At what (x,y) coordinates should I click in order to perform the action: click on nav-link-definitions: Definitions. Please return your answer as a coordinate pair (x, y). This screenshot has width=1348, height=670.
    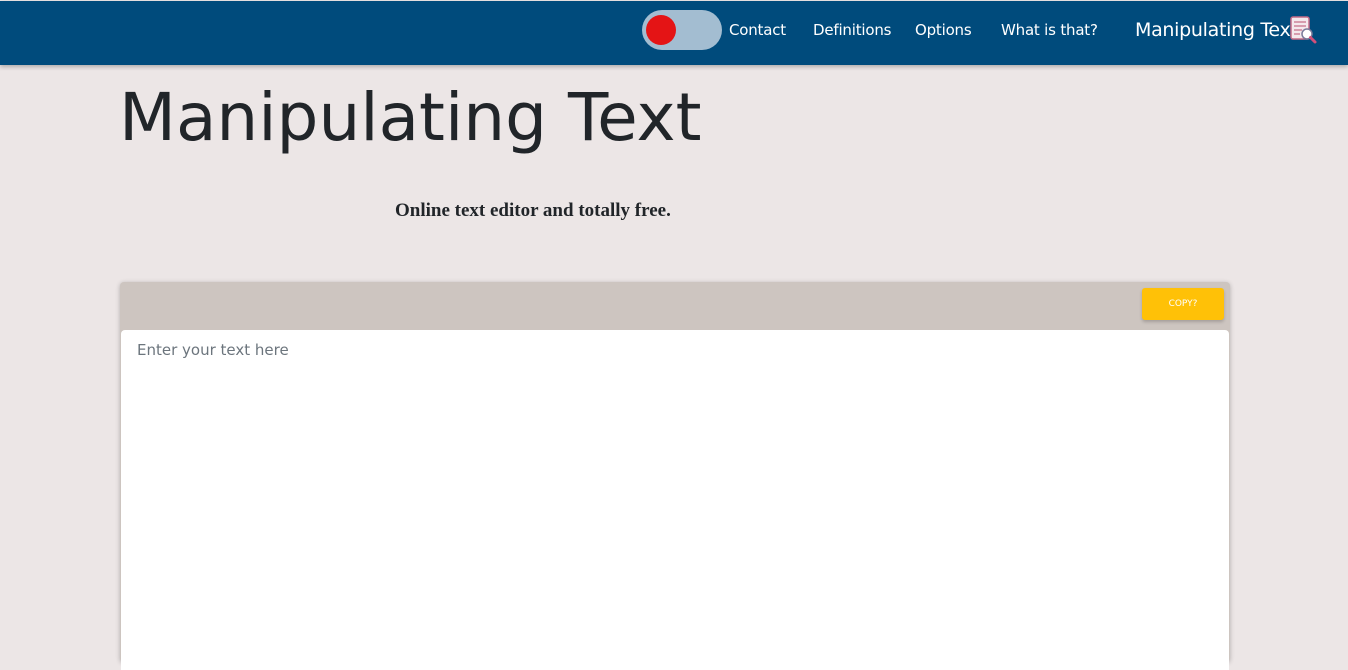
    Looking at the image, I should click on (852, 30).